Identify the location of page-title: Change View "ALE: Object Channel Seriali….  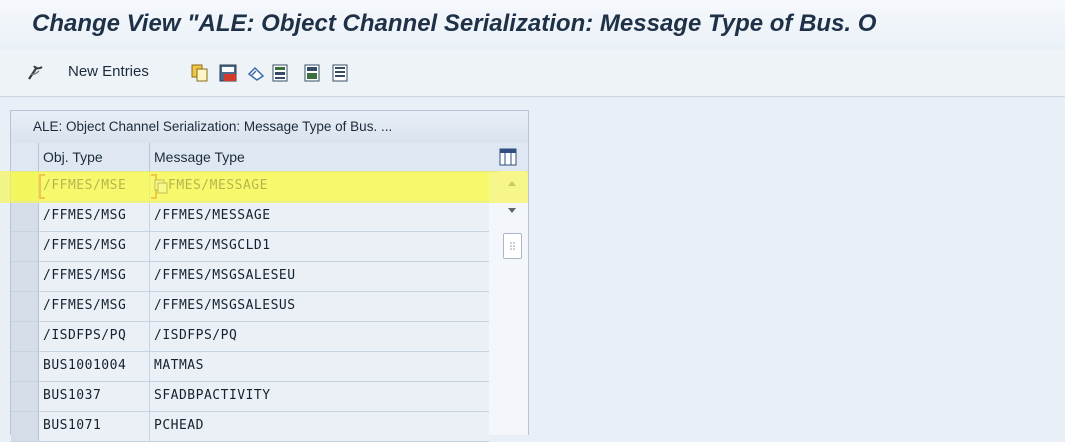
(454, 23).